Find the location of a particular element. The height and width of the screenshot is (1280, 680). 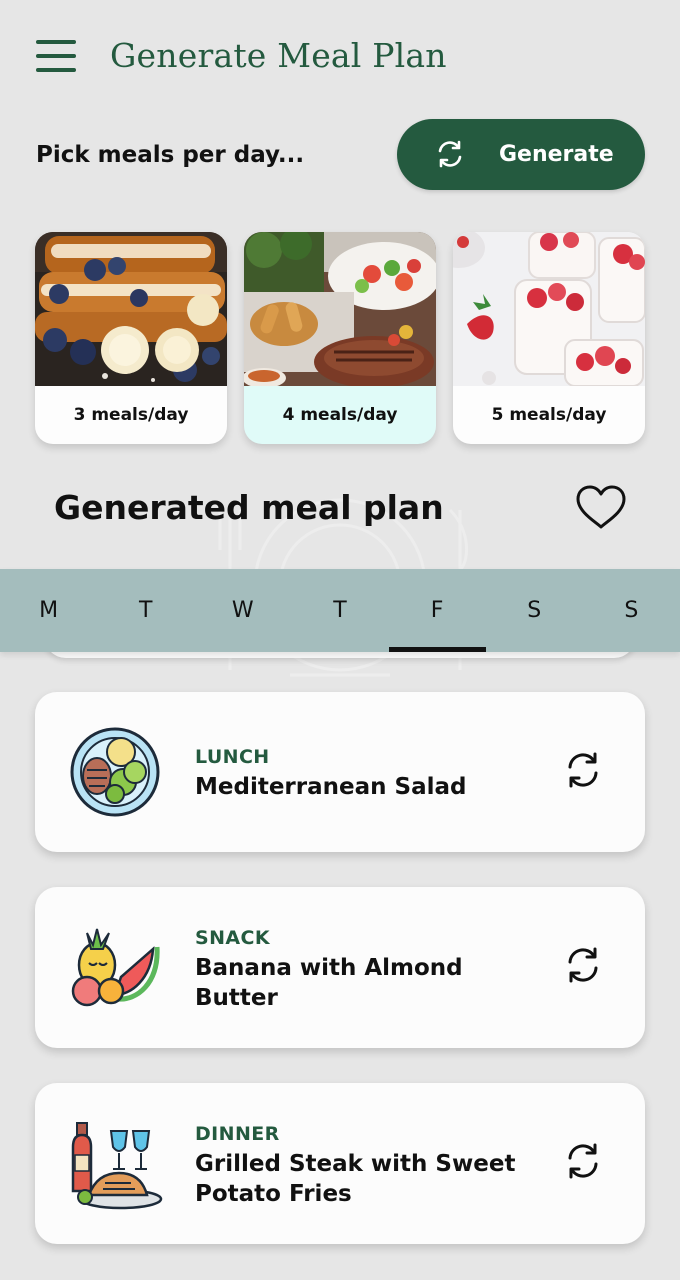

tab-thursday: T is located at coordinates (339, 610).